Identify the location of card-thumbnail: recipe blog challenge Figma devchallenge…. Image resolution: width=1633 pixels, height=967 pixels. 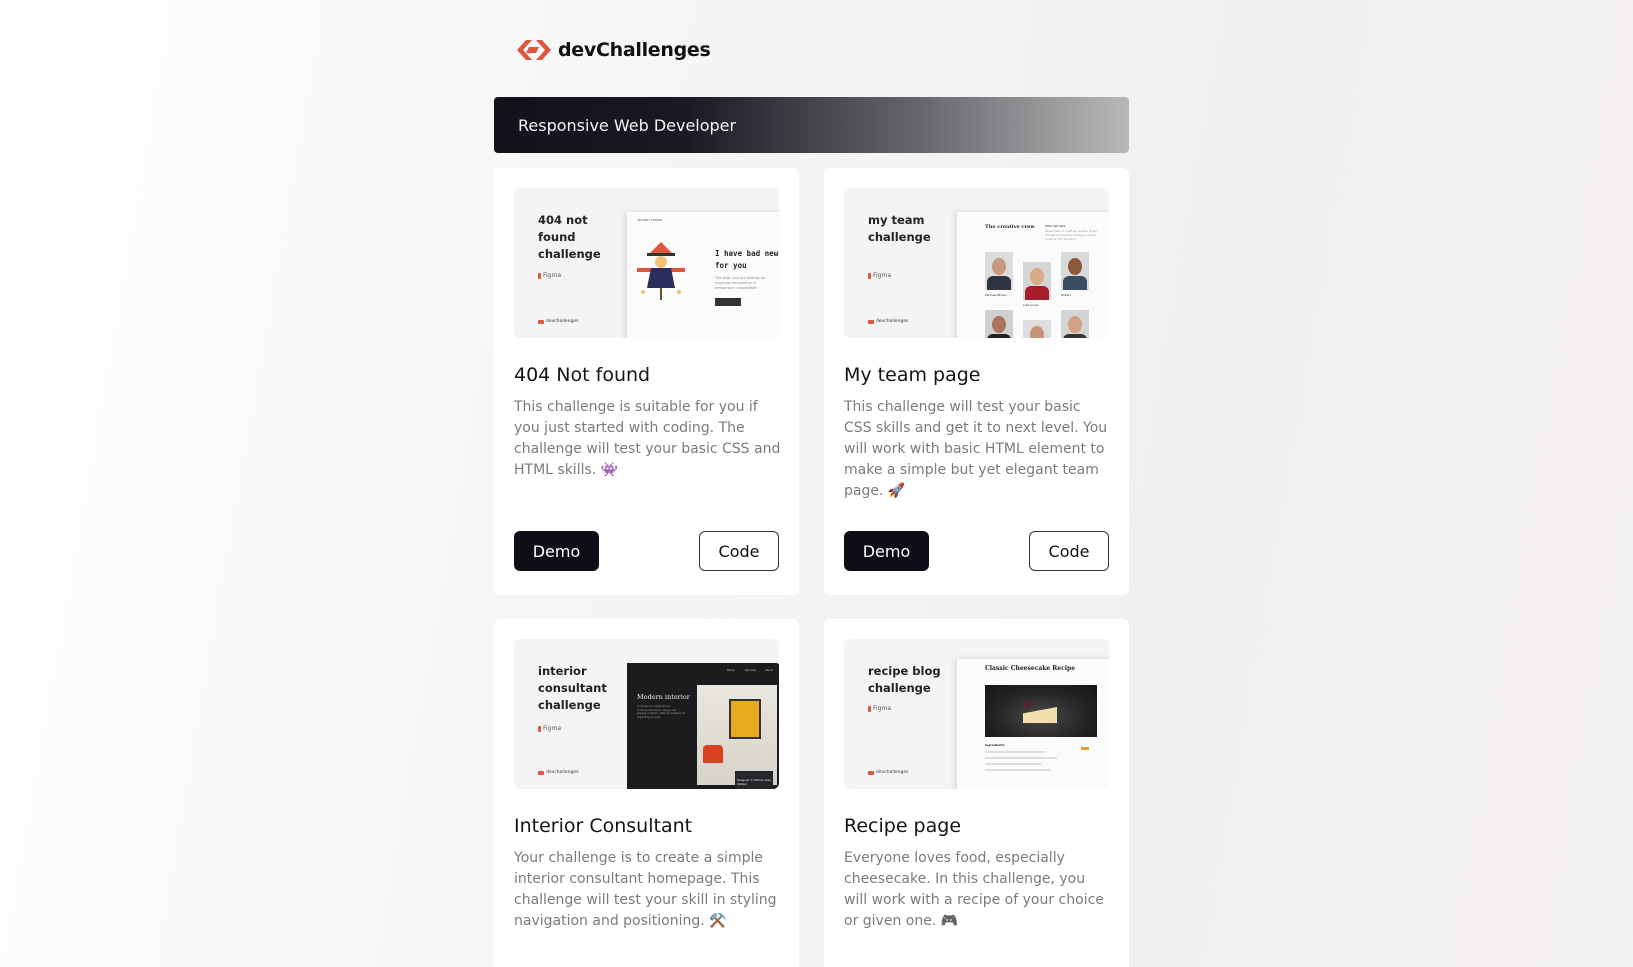
(976, 714).